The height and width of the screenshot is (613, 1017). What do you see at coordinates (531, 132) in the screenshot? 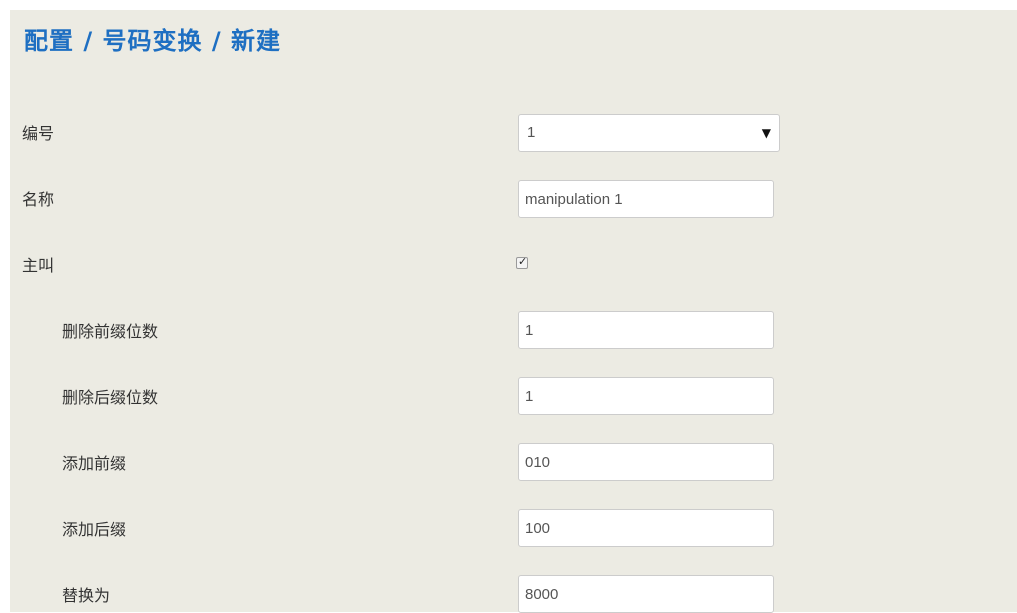
I see `number-select-value: 1` at bounding box center [531, 132].